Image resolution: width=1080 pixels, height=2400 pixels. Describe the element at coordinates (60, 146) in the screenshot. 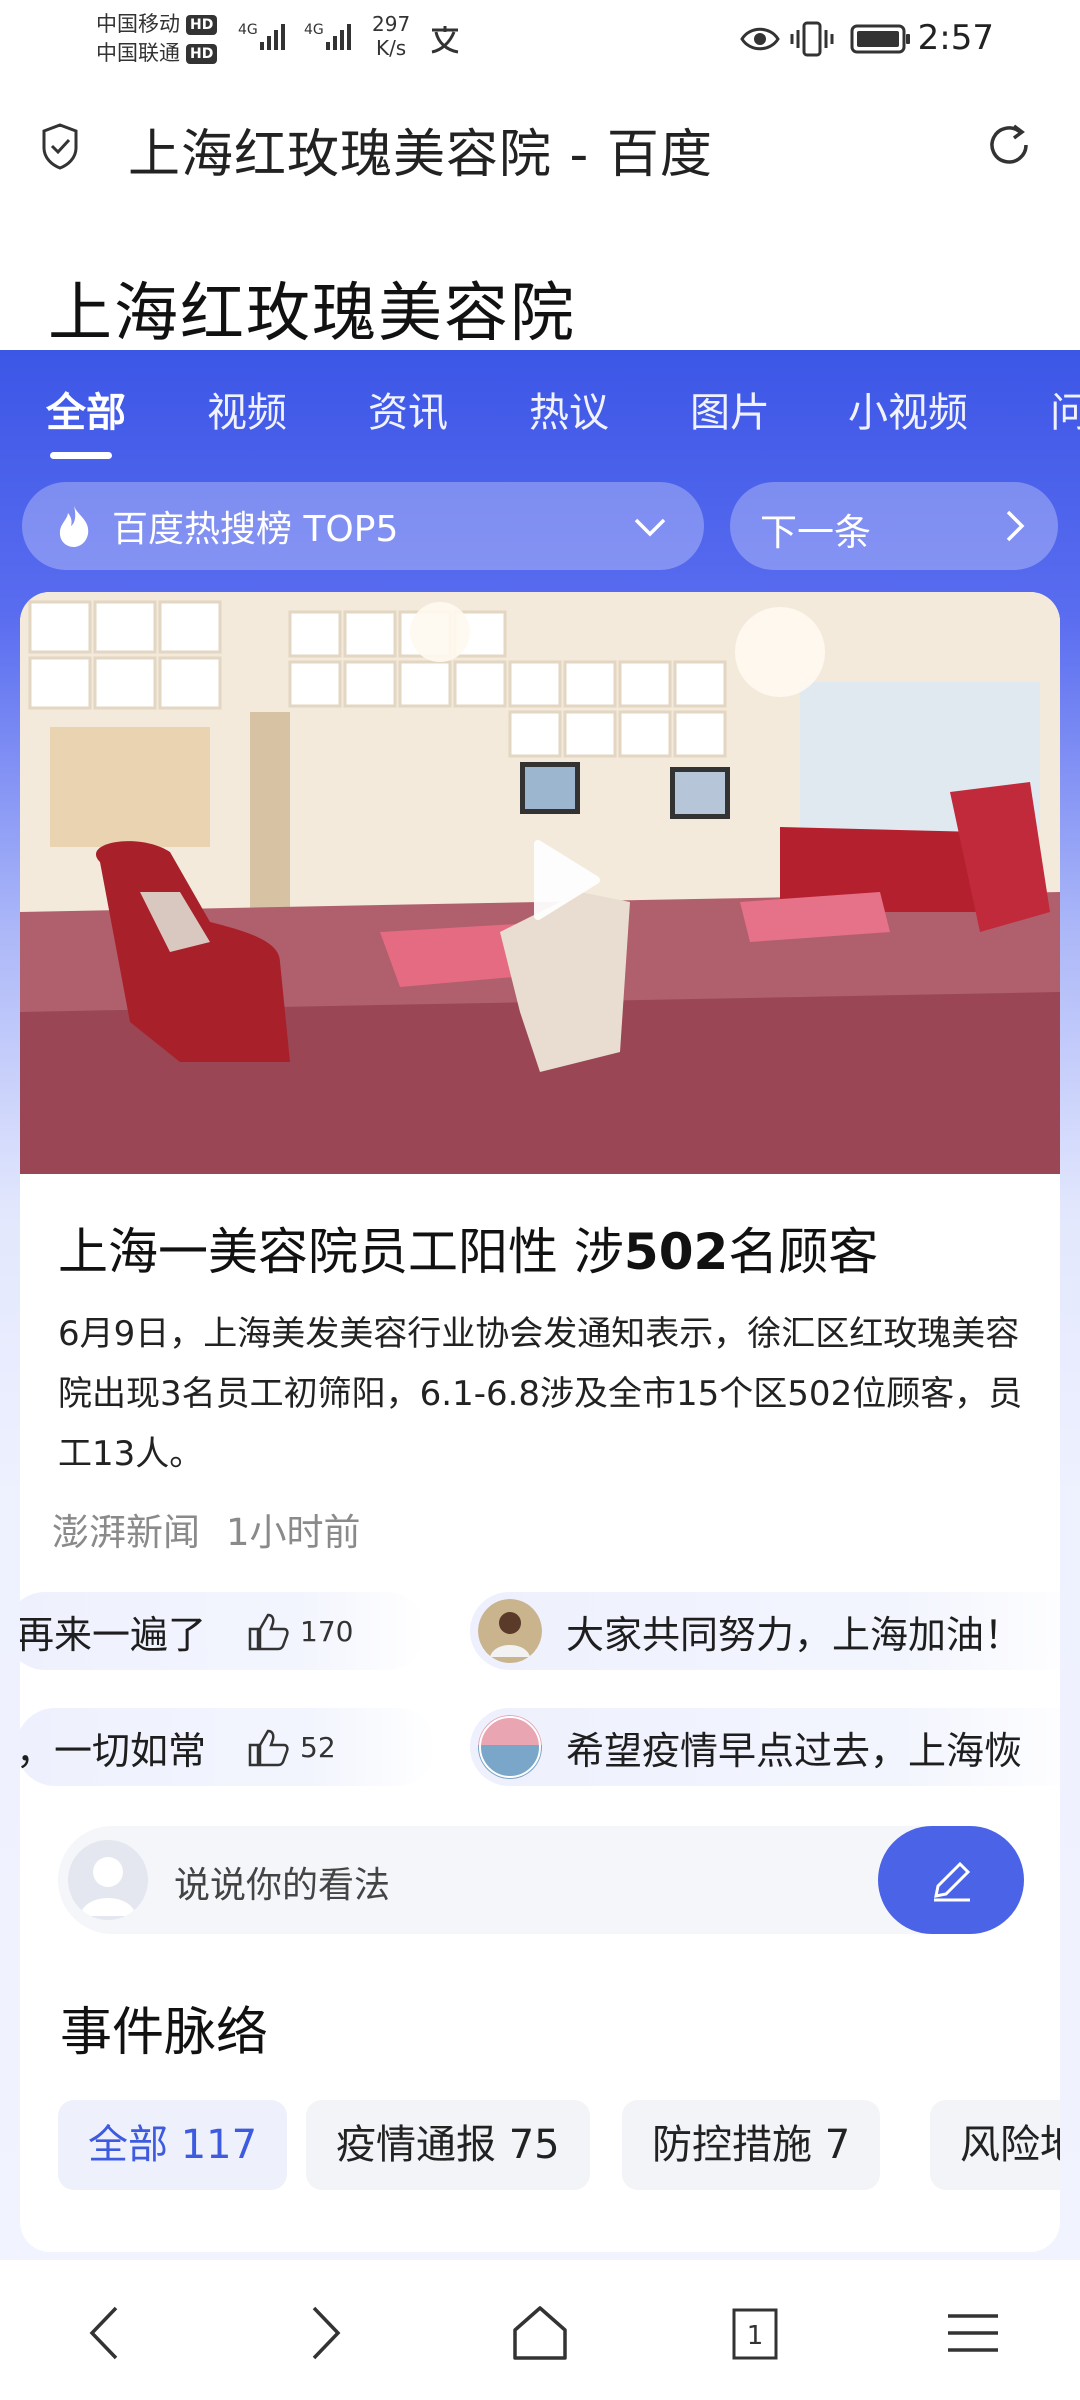

I see `shield-check-icon` at that location.